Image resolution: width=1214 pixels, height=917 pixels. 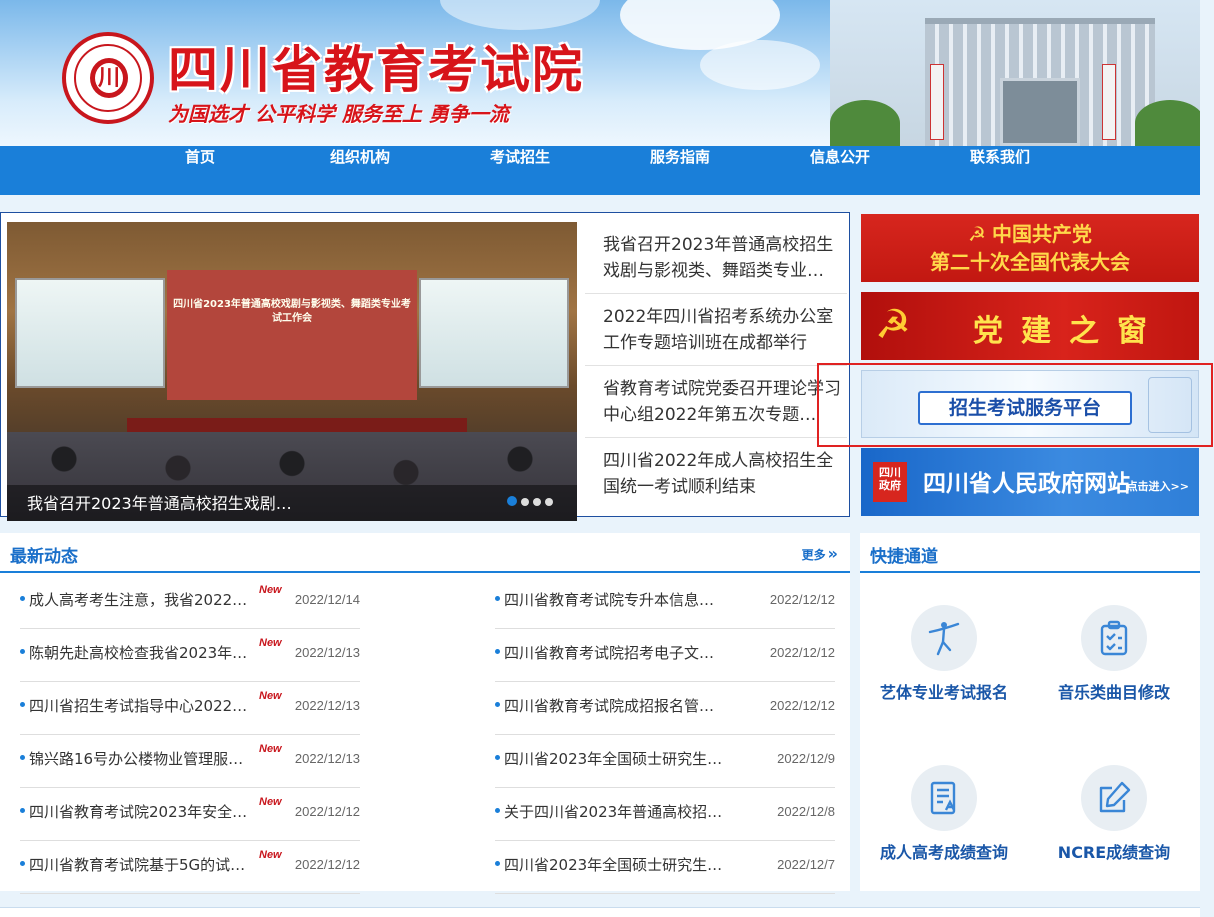 I want to click on party-congress-text: 中国共产党 第二十次全国代表大会, so click(x=1030, y=248).